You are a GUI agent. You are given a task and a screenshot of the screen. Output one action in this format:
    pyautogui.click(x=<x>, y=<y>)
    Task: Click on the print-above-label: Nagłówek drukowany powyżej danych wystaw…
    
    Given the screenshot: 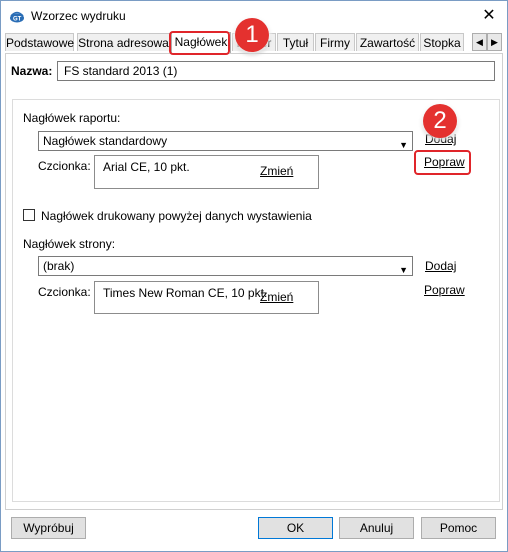 What is the action you would take?
    pyautogui.click(x=176, y=216)
    